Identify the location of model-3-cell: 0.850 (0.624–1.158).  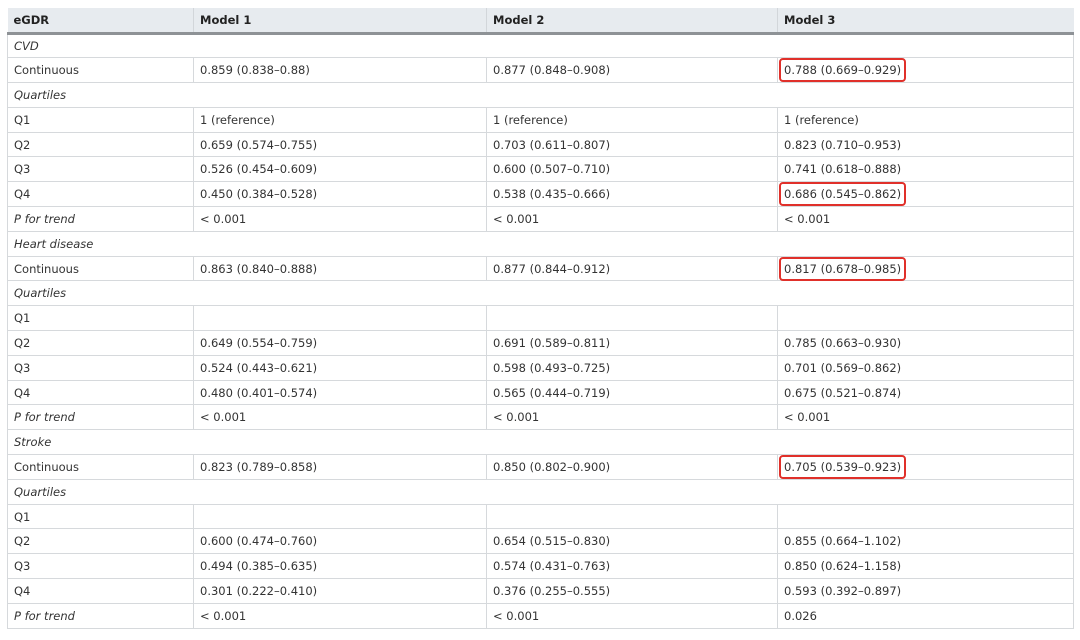
(925, 566).